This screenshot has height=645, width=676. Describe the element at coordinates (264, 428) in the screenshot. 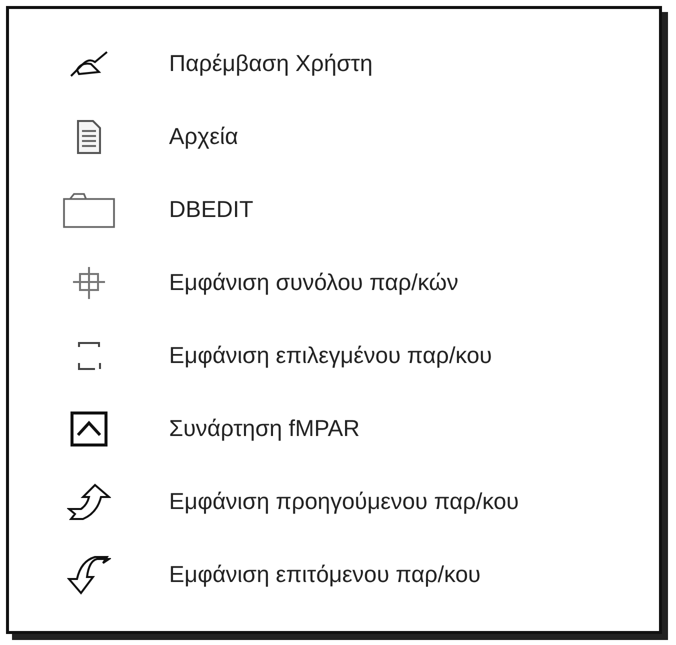

I see `menu-item: Συνάρτηση fMPAR` at that location.